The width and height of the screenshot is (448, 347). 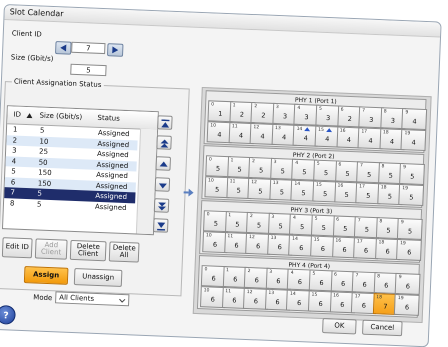 What do you see at coordinates (17, 114) in the screenshot?
I see `column-header-id: ID` at bounding box center [17, 114].